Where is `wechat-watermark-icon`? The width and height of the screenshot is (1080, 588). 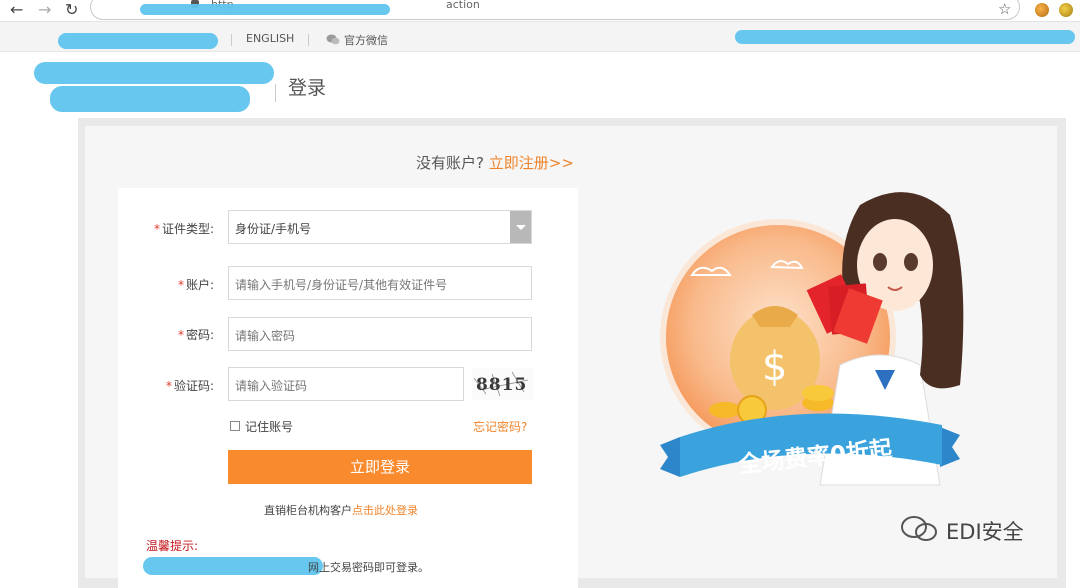
wechat-watermark-icon is located at coordinates (919, 528).